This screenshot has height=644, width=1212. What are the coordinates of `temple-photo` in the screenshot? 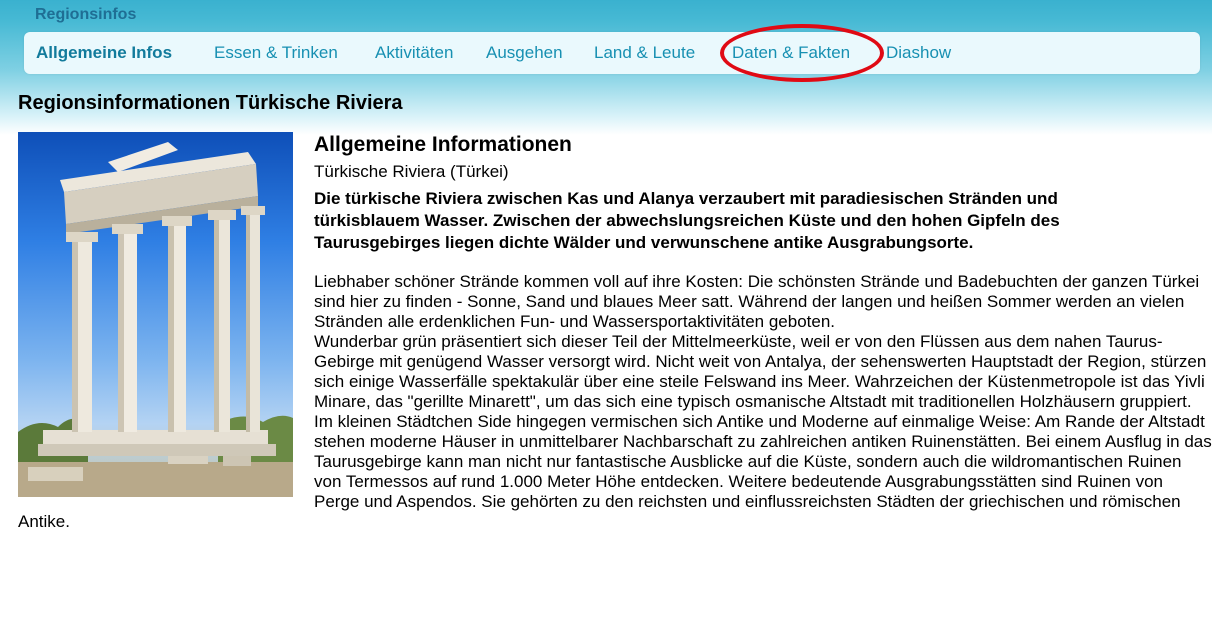 It's located at (155, 314).